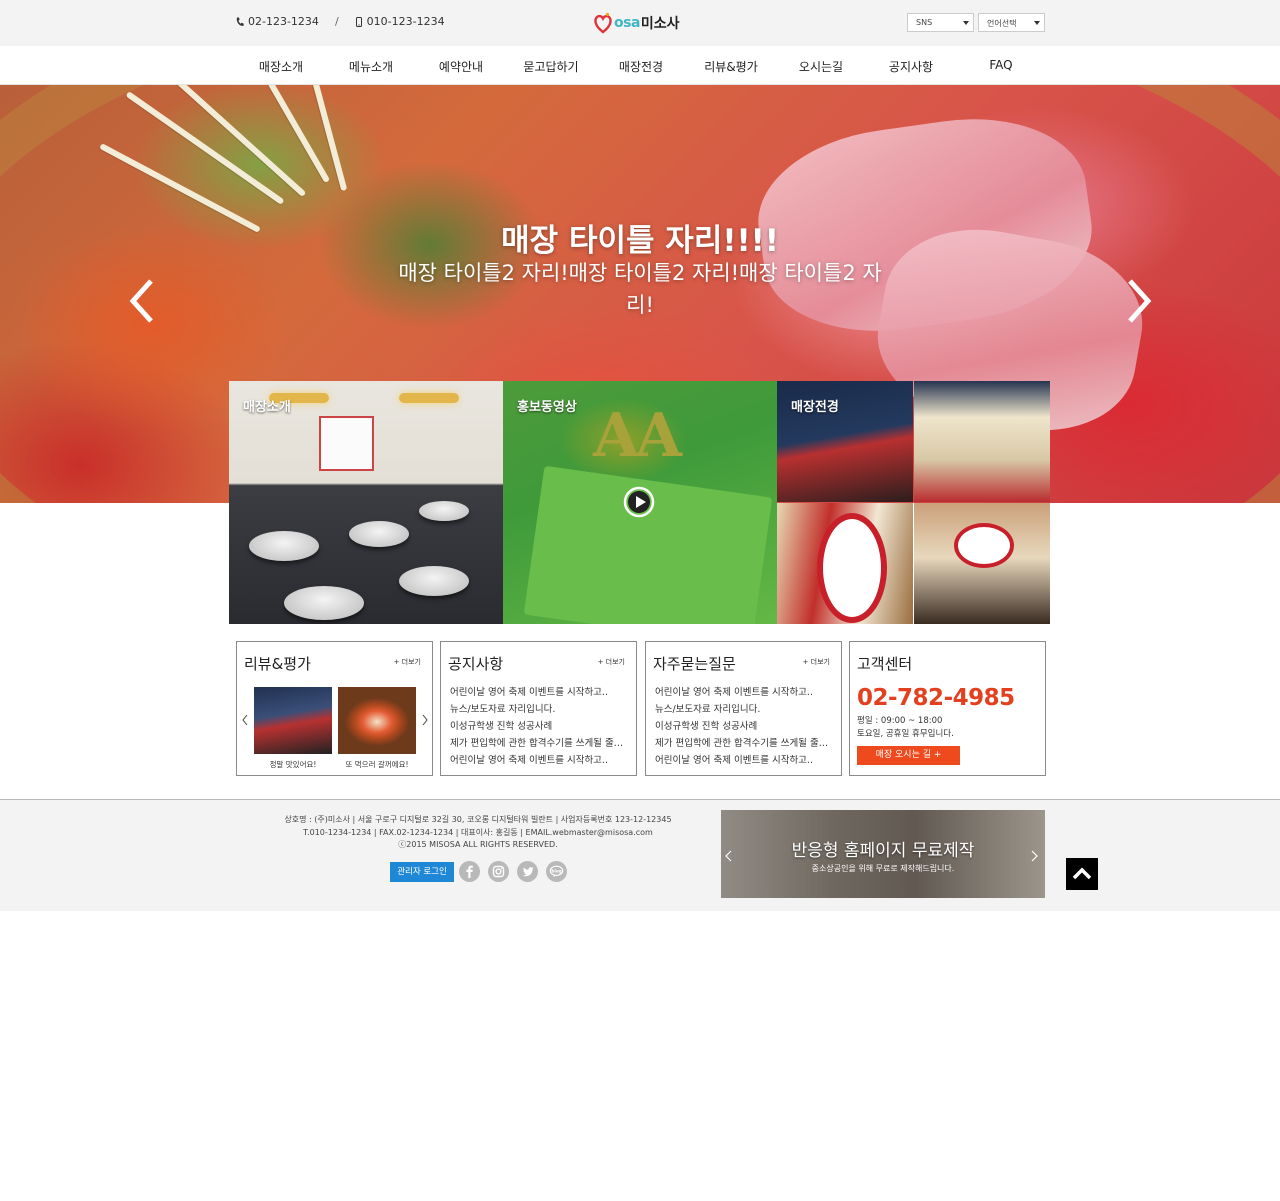 The height and width of the screenshot is (1201, 1280). Describe the element at coordinates (731, 66) in the screenshot. I see `nav-item-review: 리뷰&평가` at that location.